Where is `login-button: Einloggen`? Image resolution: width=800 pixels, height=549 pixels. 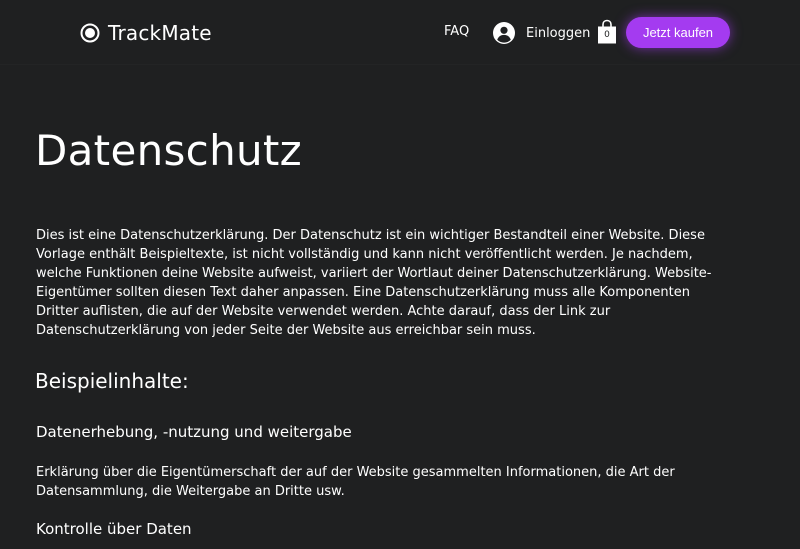 login-button: Einloggen is located at coordinates (541, 33).